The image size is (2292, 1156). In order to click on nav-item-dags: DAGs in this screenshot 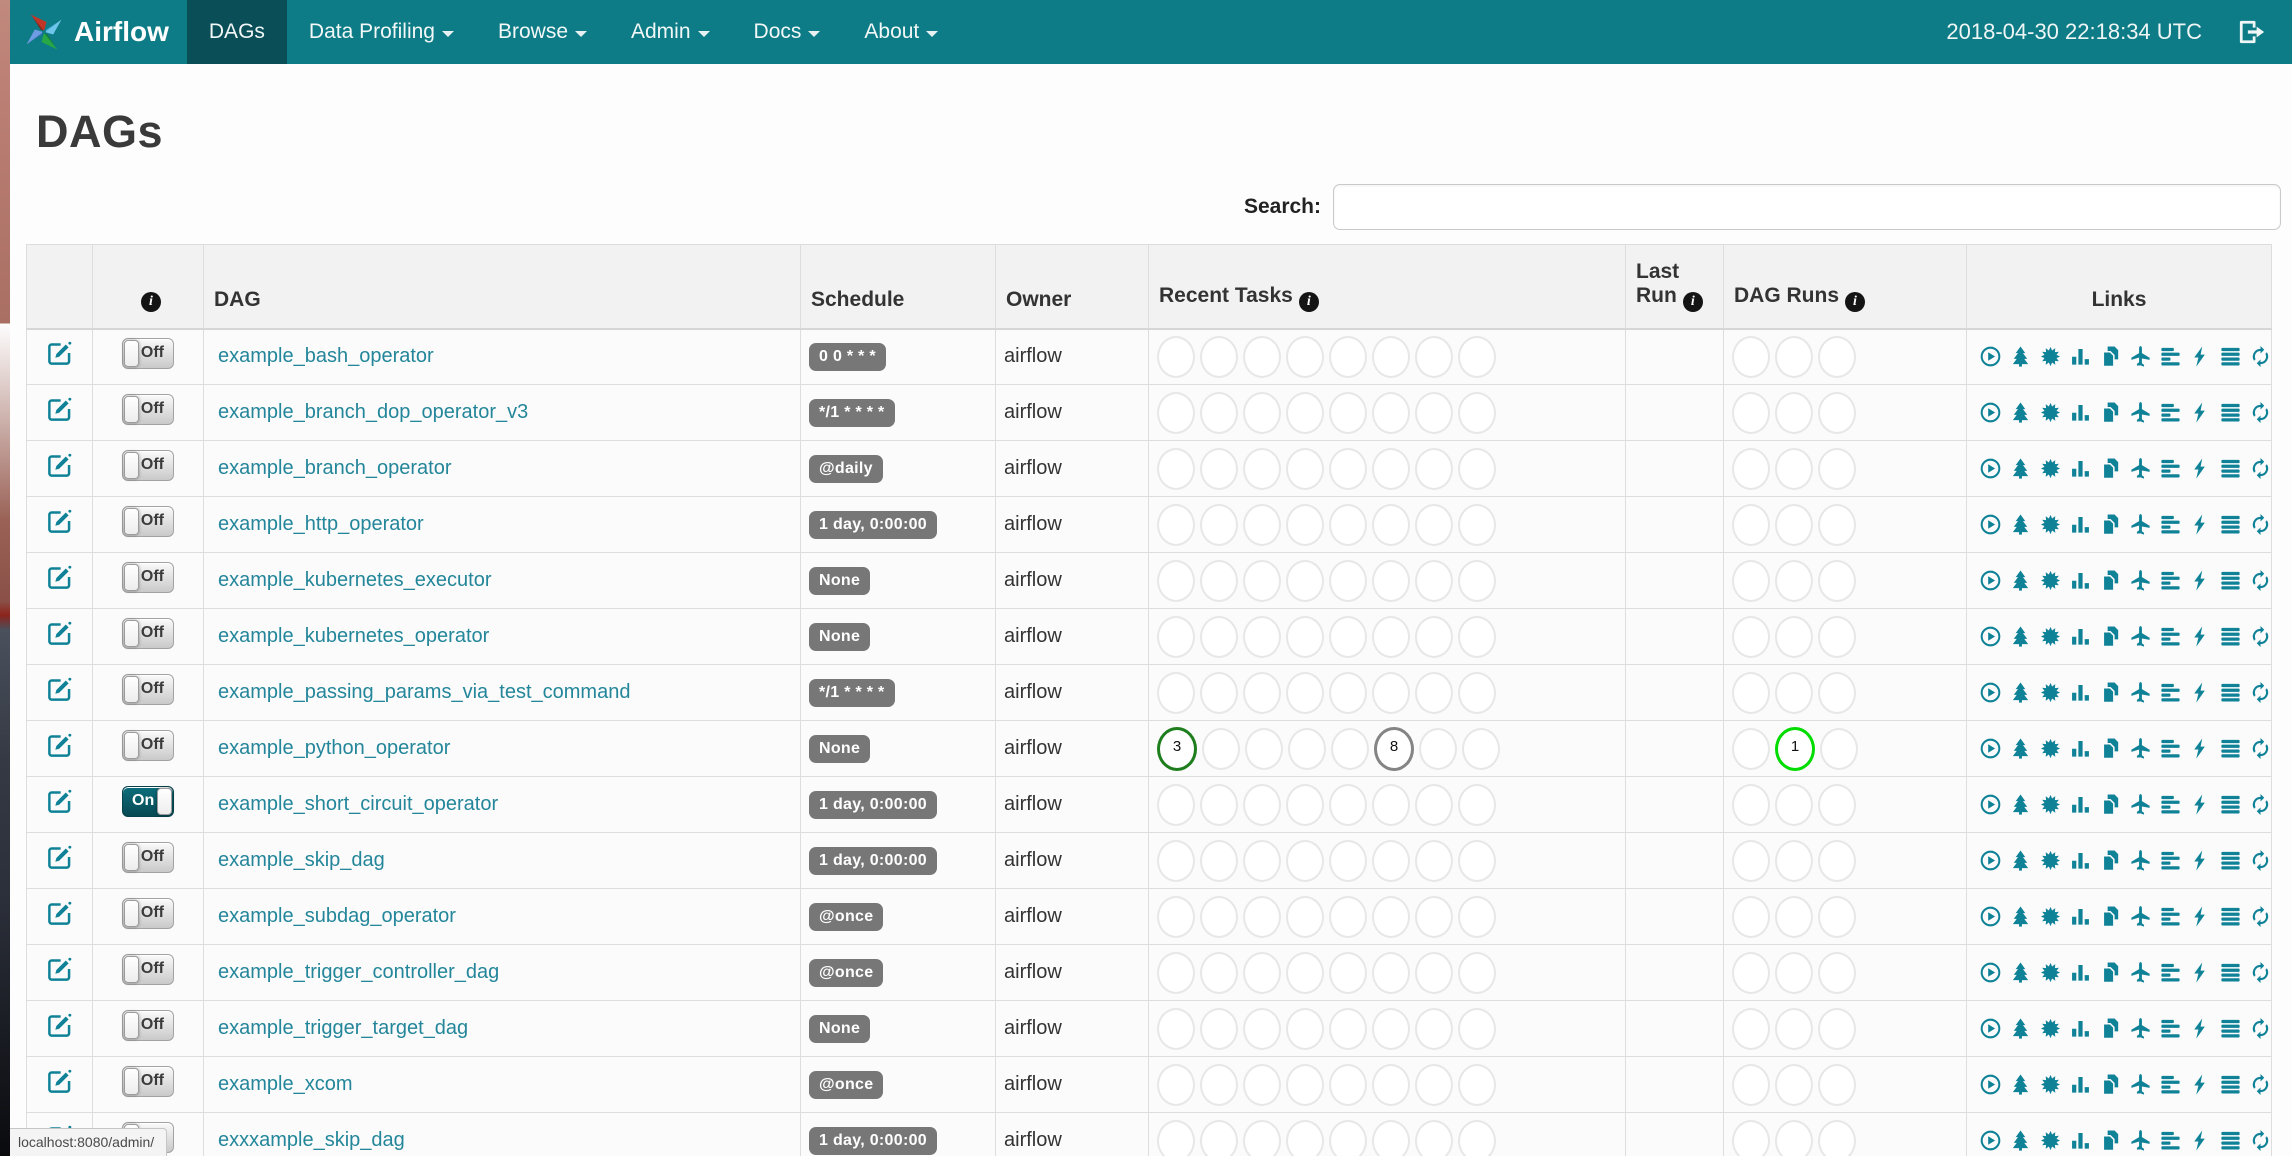, I will do `click(236, 32)`.